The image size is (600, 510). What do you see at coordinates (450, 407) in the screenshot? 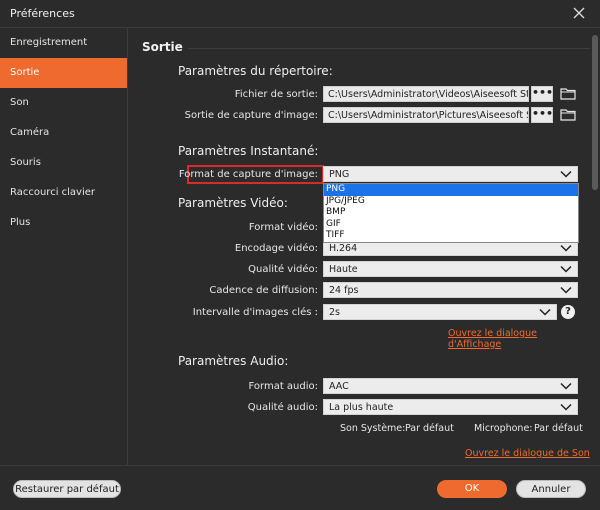
I see `audio-quality-select: La plus haute` at bounding box center [450, 407].